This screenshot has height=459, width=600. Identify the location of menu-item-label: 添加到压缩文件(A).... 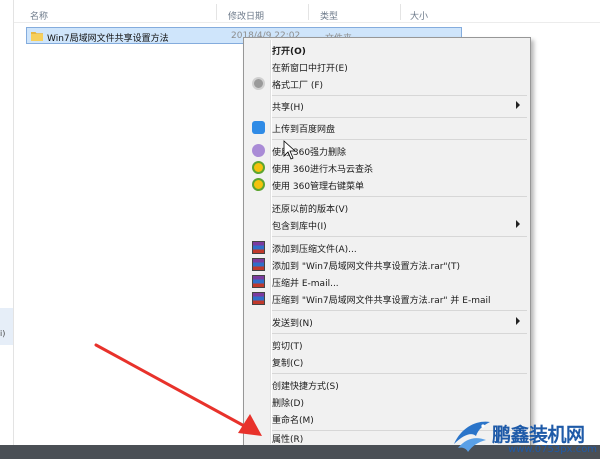
(314, 250).